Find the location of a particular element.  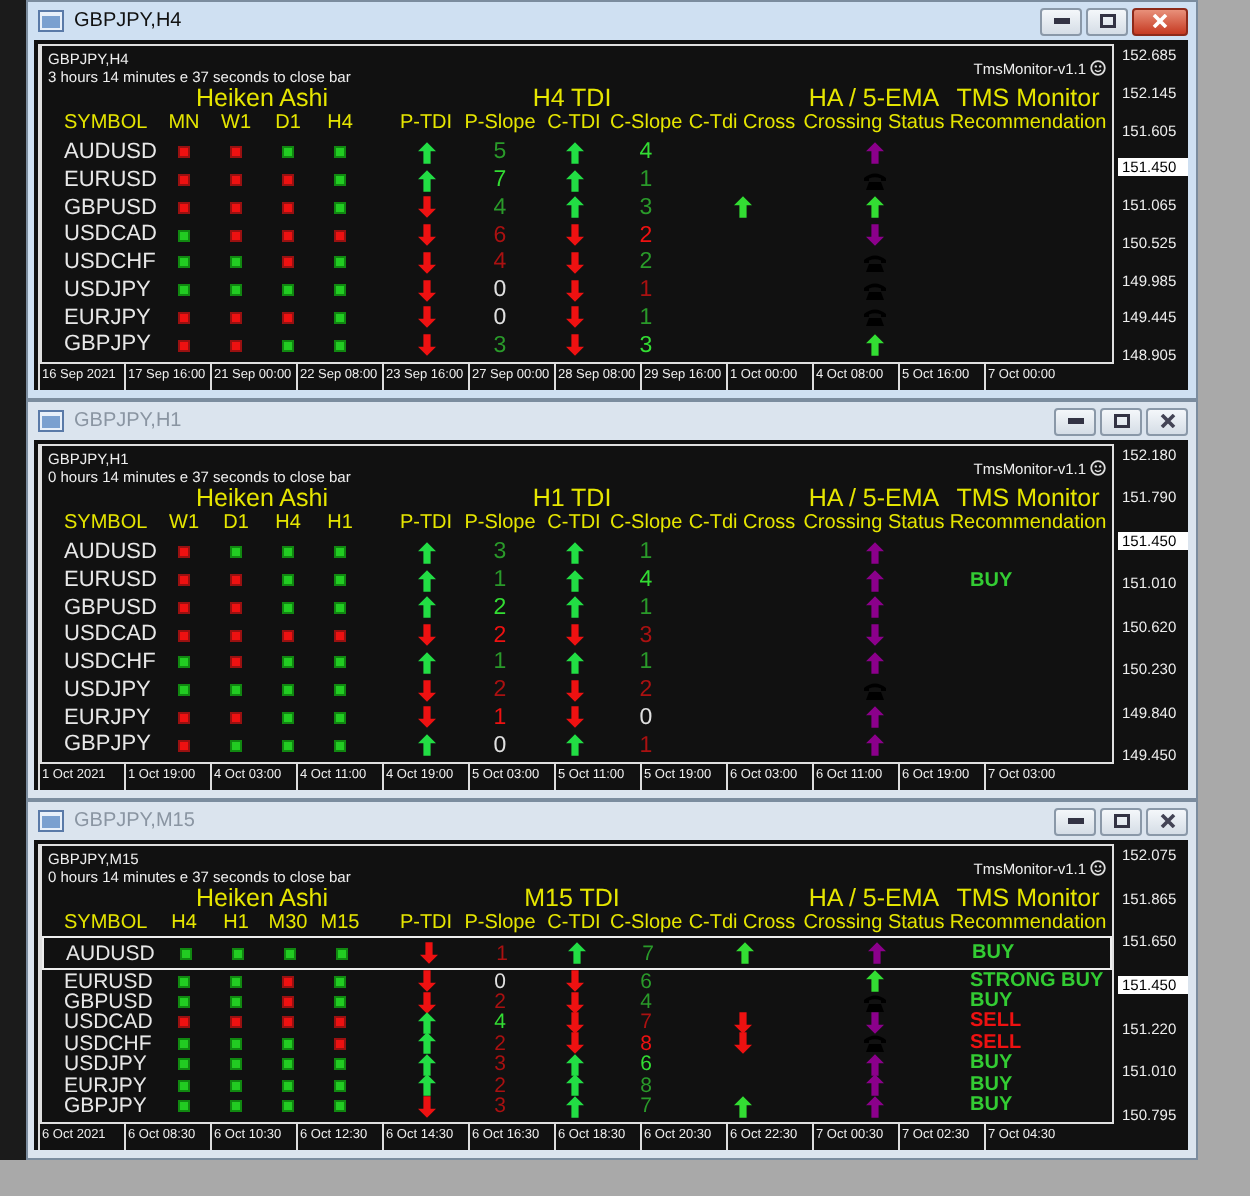

column-header: Recommendation is located at coordinates (1028, 924).